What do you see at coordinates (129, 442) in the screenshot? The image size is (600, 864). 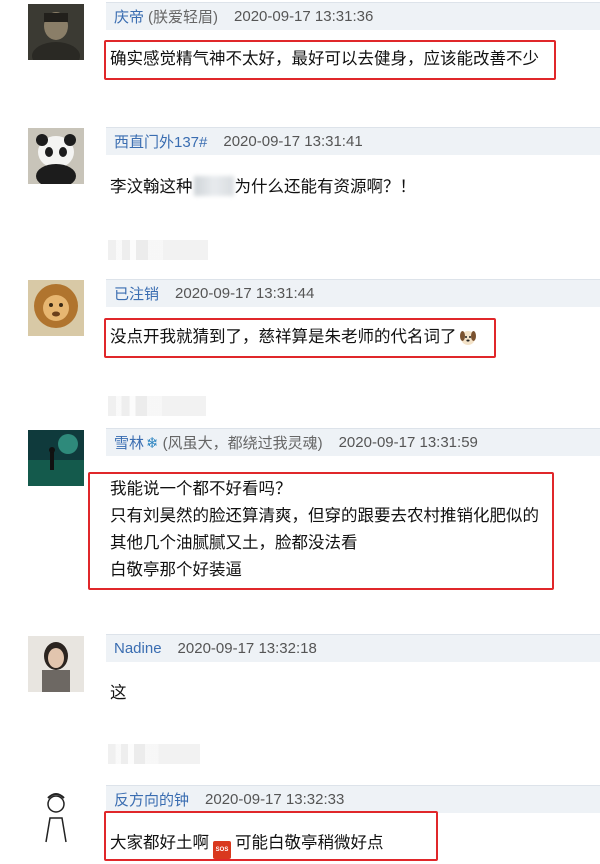 I see `username-link: 雪林` at bounding box center [129, 442].